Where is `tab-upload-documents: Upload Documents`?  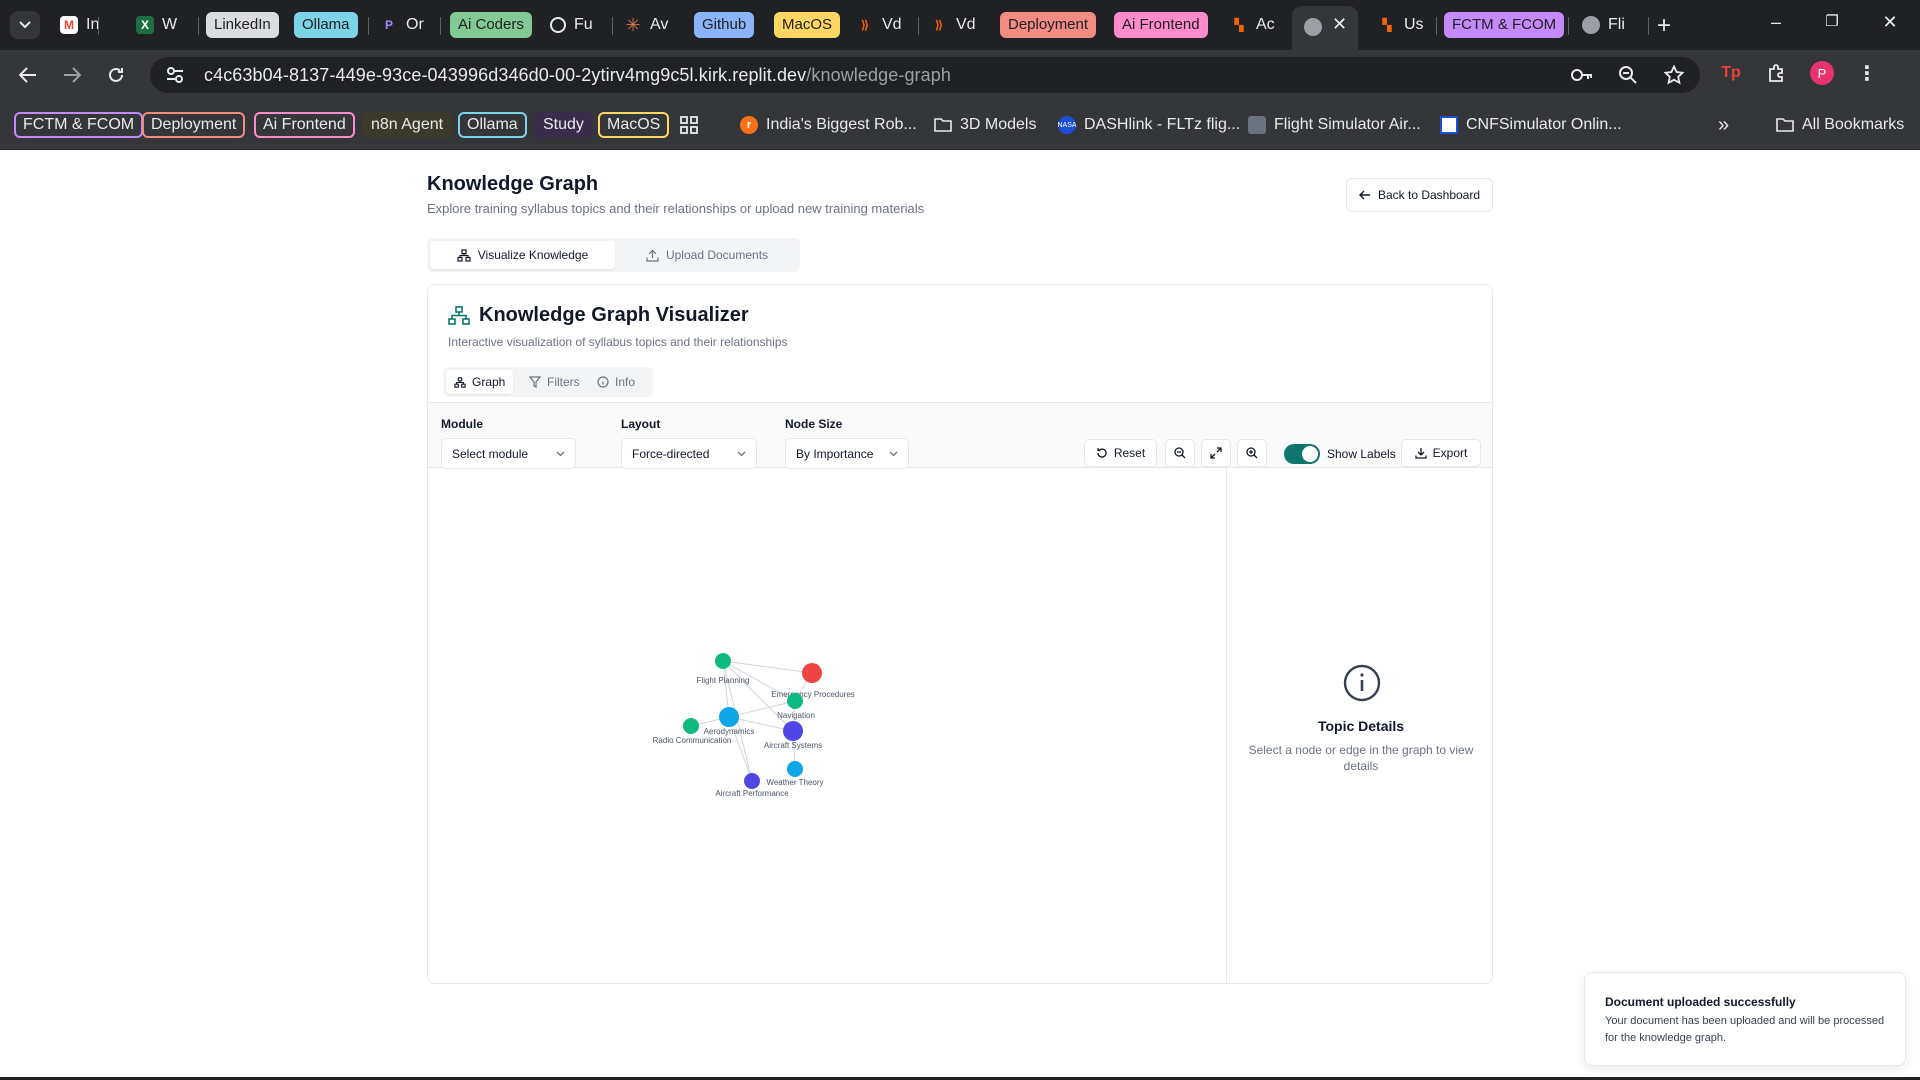 tab-upload-documents: Upload Documents is located at coordinates (707, 255).